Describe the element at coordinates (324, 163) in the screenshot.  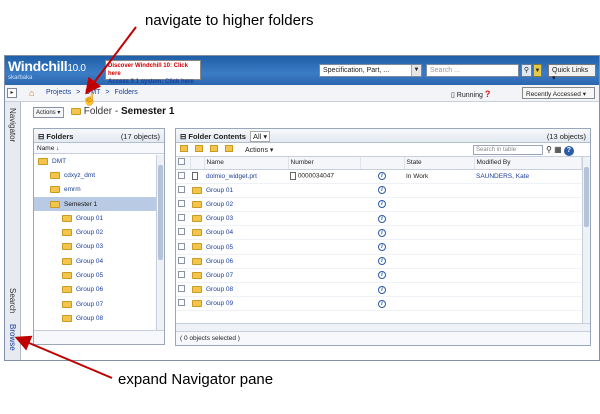
I see `column-header-number: Number` at that location.